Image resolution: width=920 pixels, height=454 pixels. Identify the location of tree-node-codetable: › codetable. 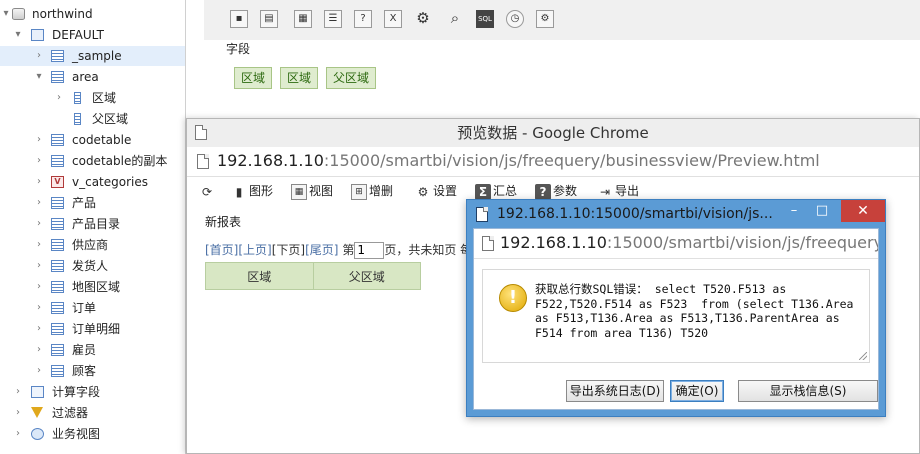
(92, 140).